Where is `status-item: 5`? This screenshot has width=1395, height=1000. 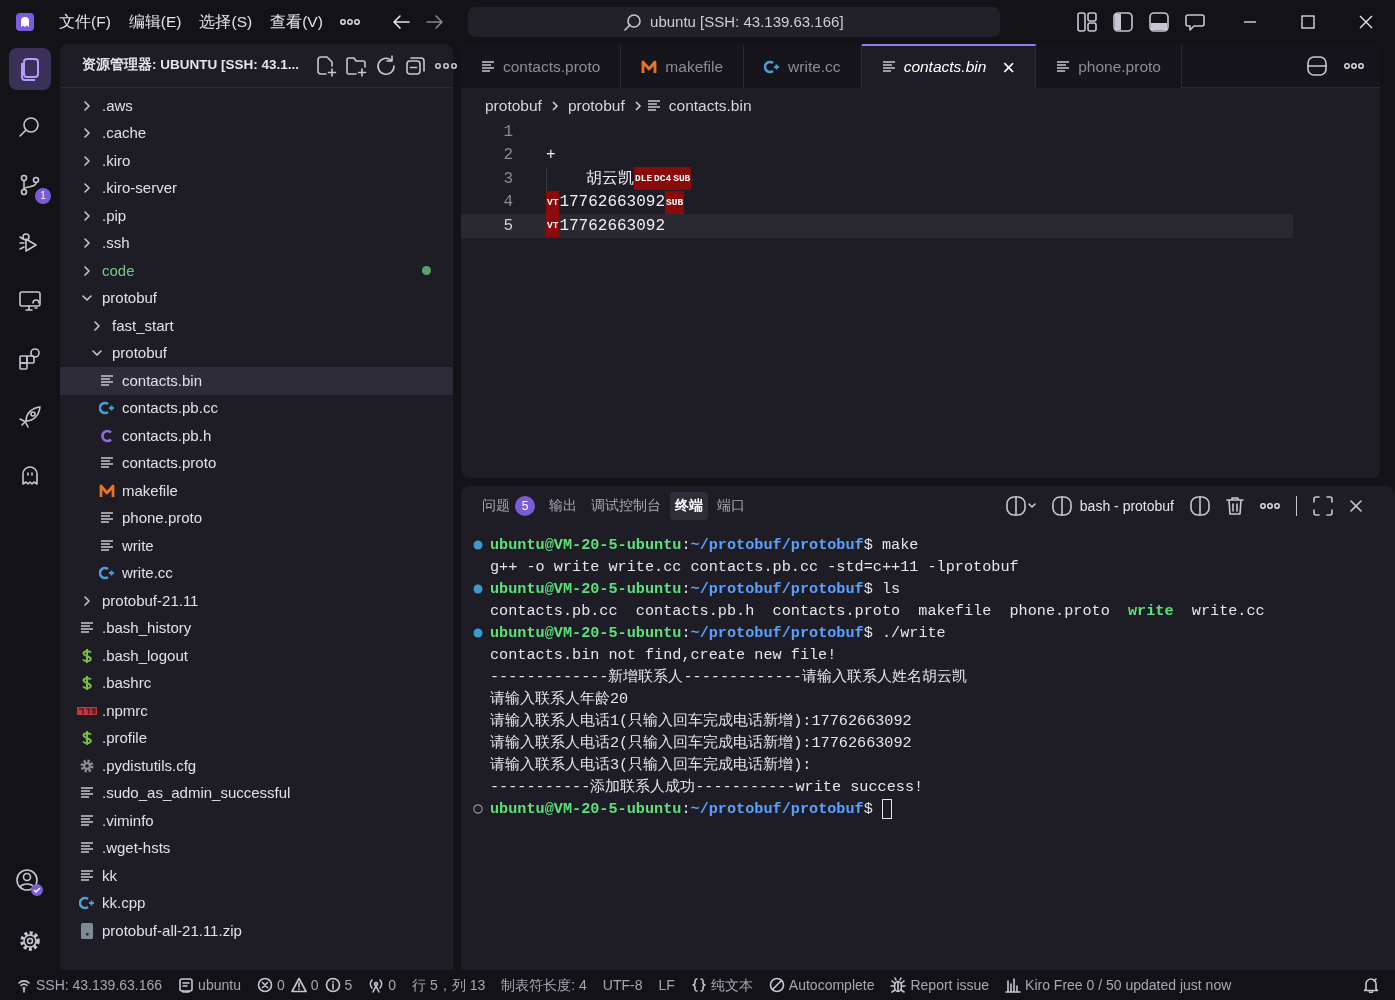
status-item: 5 is located at coordinates (338, 985).